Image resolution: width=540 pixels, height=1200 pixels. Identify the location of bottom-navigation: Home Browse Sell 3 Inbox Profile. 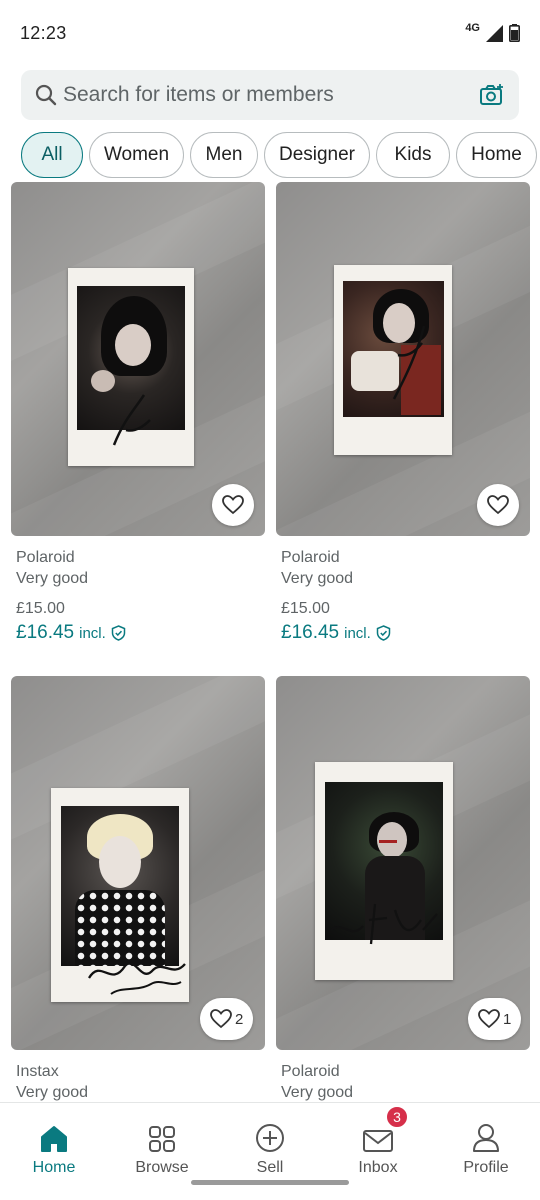
(270, 1151).